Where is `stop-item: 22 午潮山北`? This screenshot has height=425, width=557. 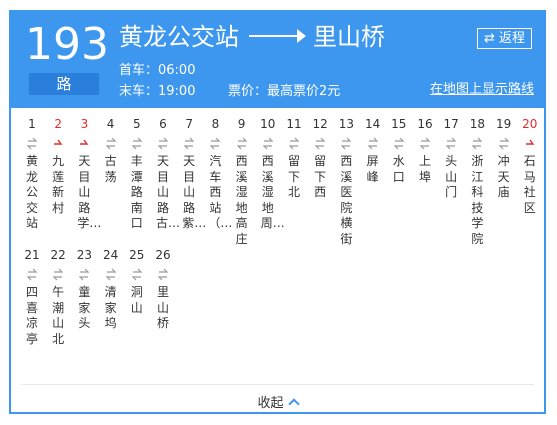
stop-item: 22 午潮山北 is located at coordinates (58, 297).